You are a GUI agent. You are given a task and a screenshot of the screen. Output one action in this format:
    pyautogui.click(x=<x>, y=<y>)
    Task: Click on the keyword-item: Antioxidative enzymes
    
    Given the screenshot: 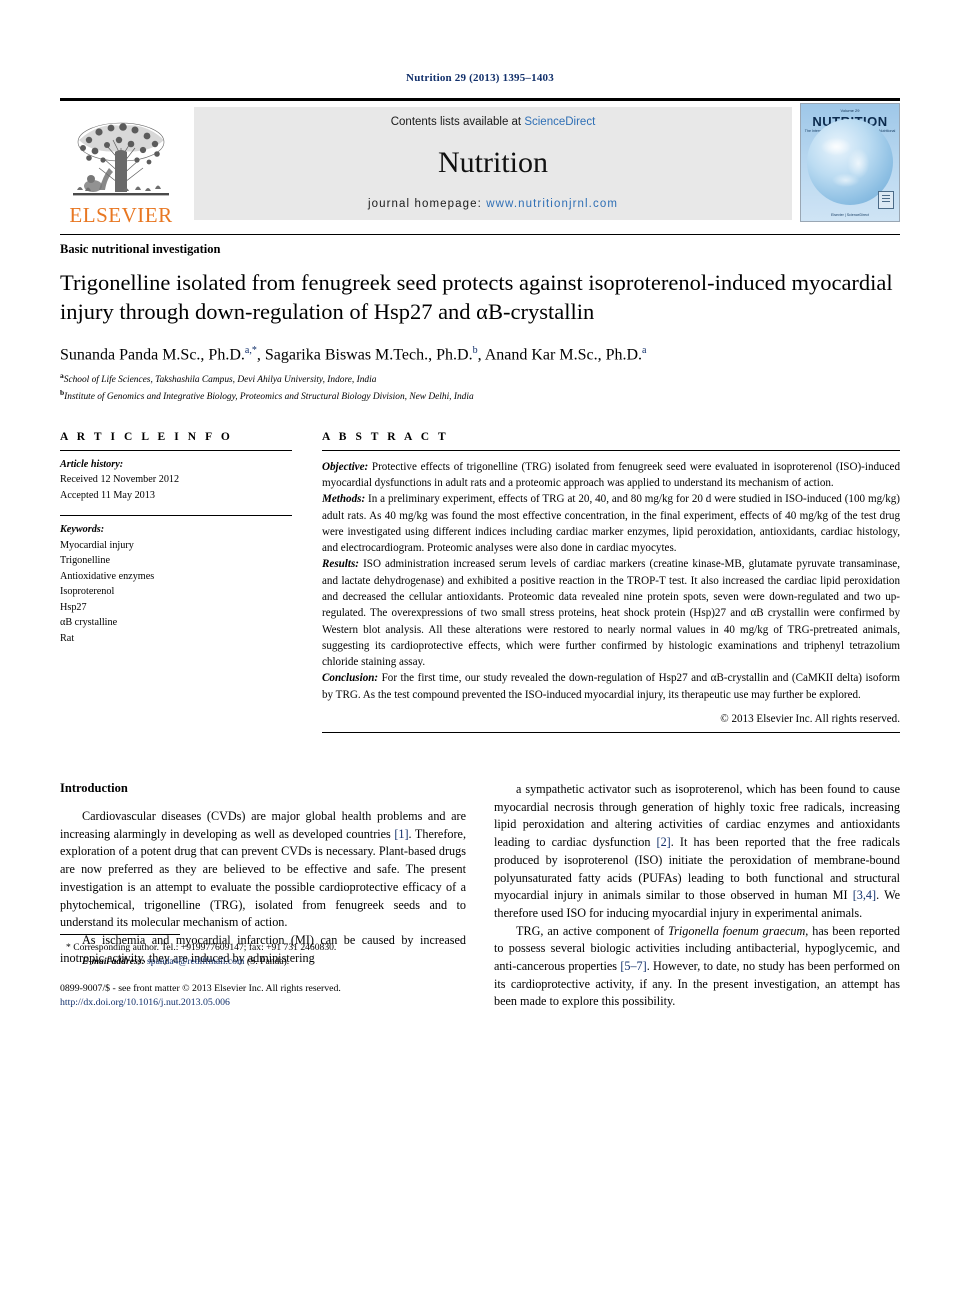 What is the action you would take?
    pyautogui.click(x=107, y=576)
    